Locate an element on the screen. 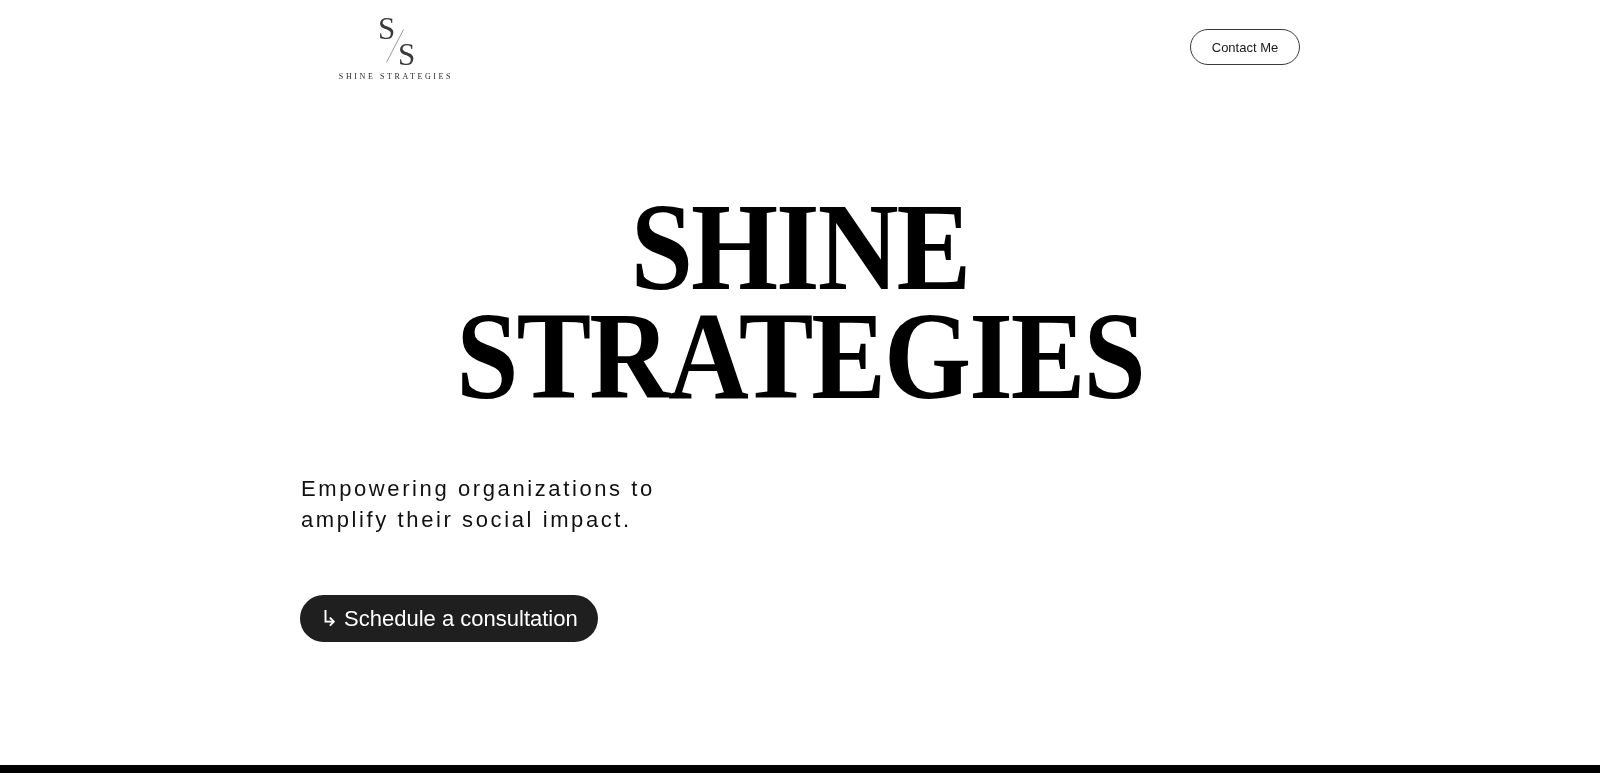 This screenshot has height=773, width=1600. logo-wordmark: SHINE STRATEGIES is located at coordinates (396, 76).